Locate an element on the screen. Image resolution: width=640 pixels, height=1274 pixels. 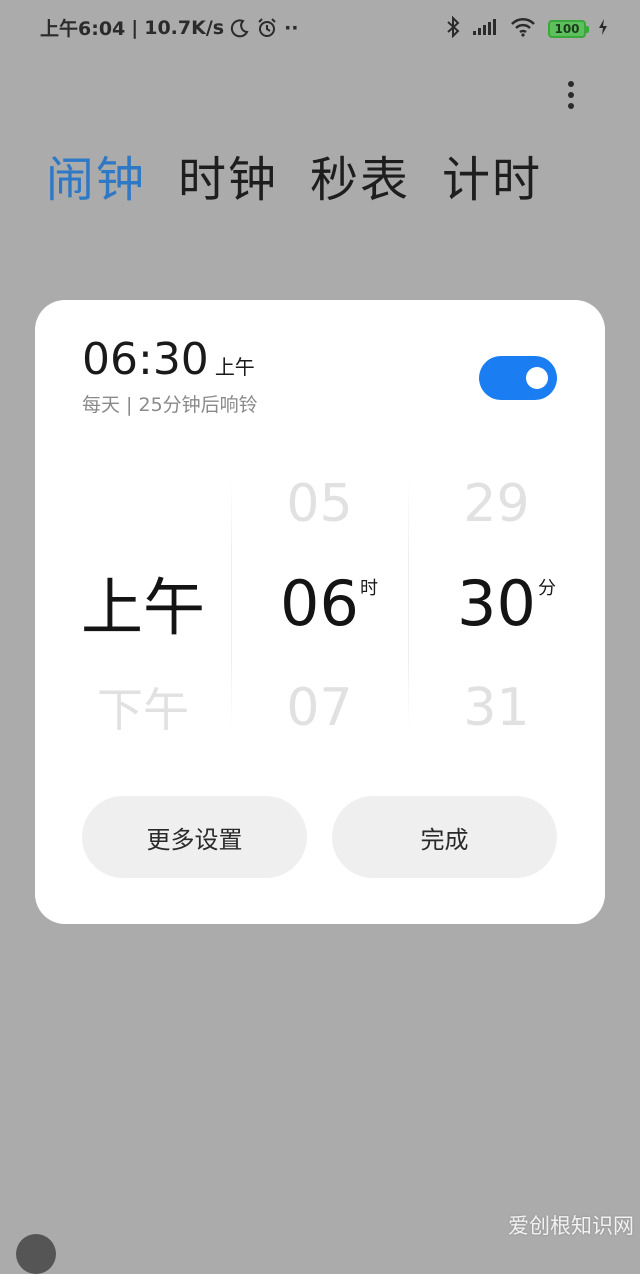
status-right: 100 is located at coordinates (527, 28).